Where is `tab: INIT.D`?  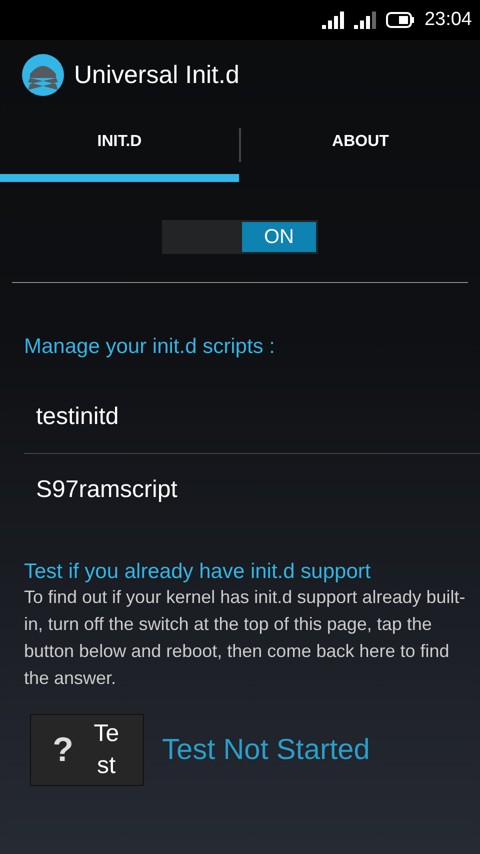
tab: INIT.D is located at coordinates (119, 146).